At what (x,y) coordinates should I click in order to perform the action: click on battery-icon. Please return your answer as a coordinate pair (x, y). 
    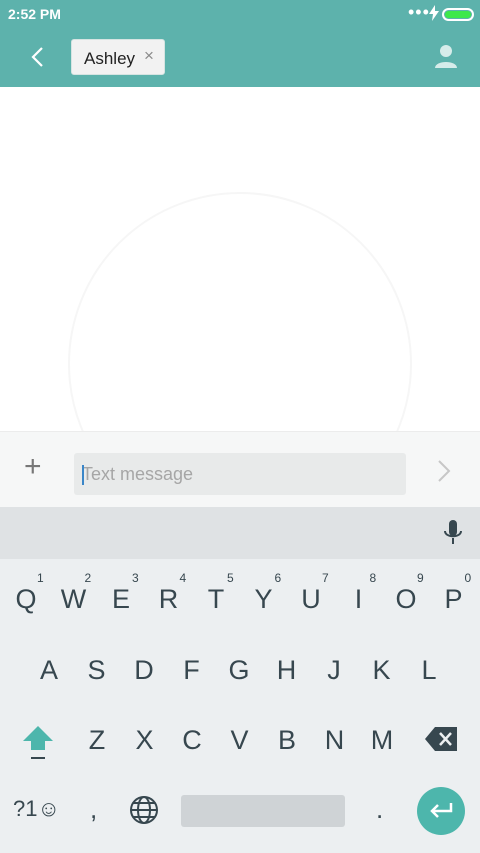
    Looking at the image, I should click on (458, 14).